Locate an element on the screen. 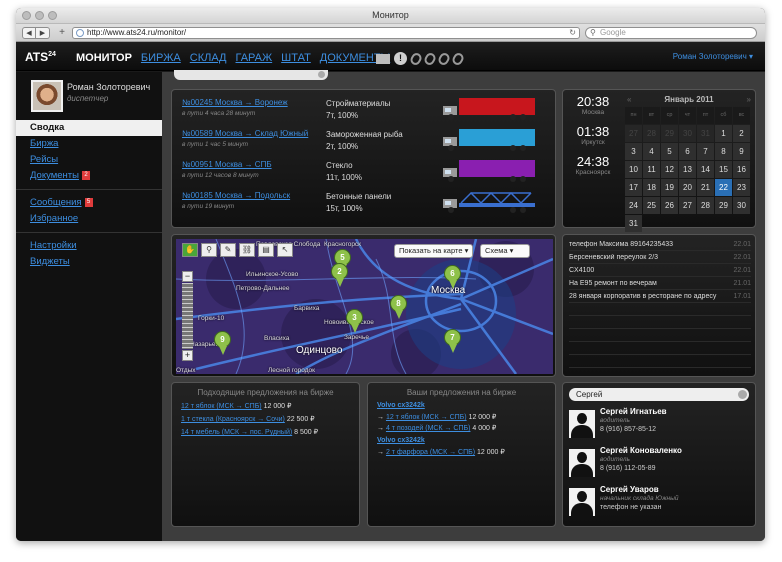 This screenshot has height=562, width=782. calendar-day: 12 is located at coordinates (669, 169).